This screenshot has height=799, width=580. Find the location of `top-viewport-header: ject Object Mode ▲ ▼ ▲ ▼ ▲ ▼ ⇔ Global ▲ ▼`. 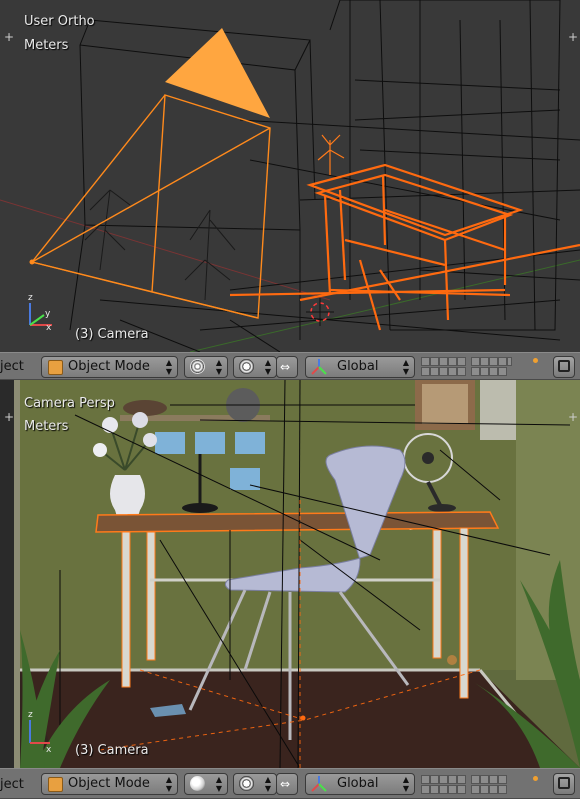

top-viewport-header: ject Object Mode ▲ ▼ ▲ ▼ ▲ ▼ ⇔ Global ▲ ▼ is located at coordinates (290, 366).